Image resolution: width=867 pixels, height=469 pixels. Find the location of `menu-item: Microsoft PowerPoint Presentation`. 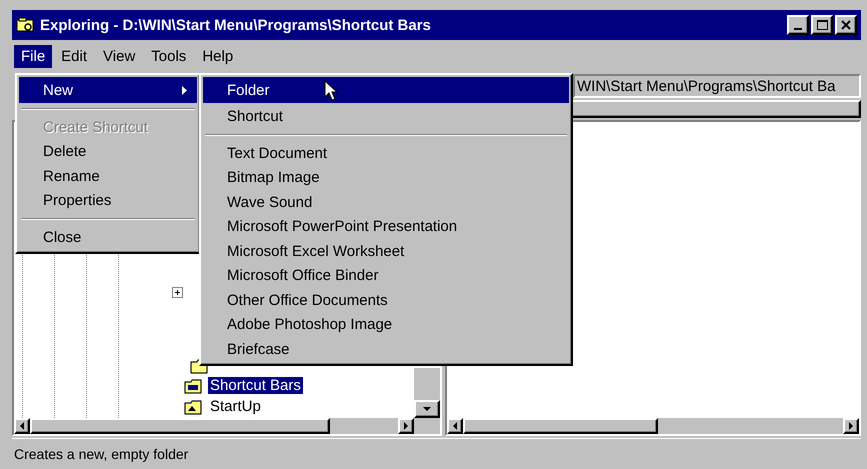

menu-item: Microsoft PowerPoint Presentation is located at coordinates (386, 226).